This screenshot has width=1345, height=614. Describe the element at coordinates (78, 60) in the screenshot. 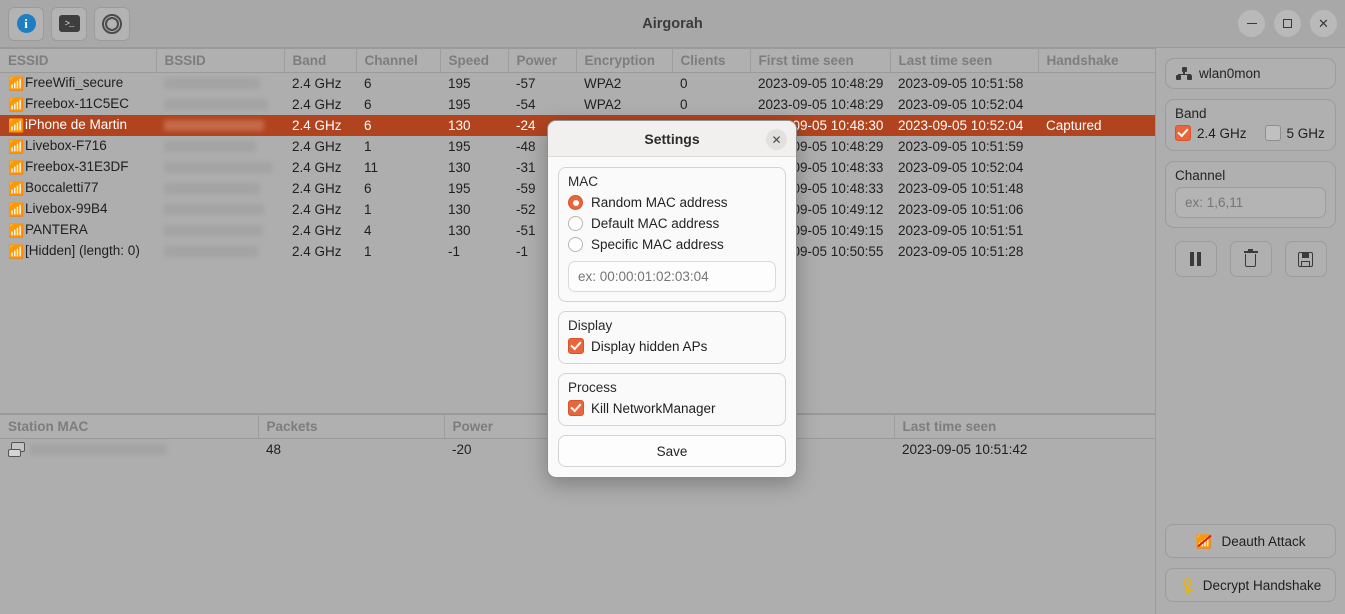

I see `column-header: ESSID` at that location.